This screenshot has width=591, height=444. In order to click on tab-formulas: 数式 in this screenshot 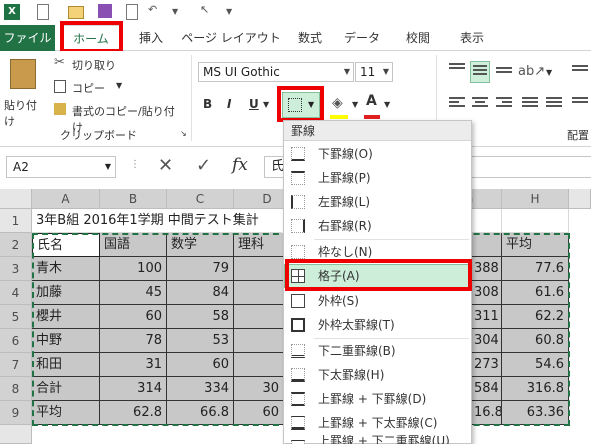, I will do `click(310, 38)`.